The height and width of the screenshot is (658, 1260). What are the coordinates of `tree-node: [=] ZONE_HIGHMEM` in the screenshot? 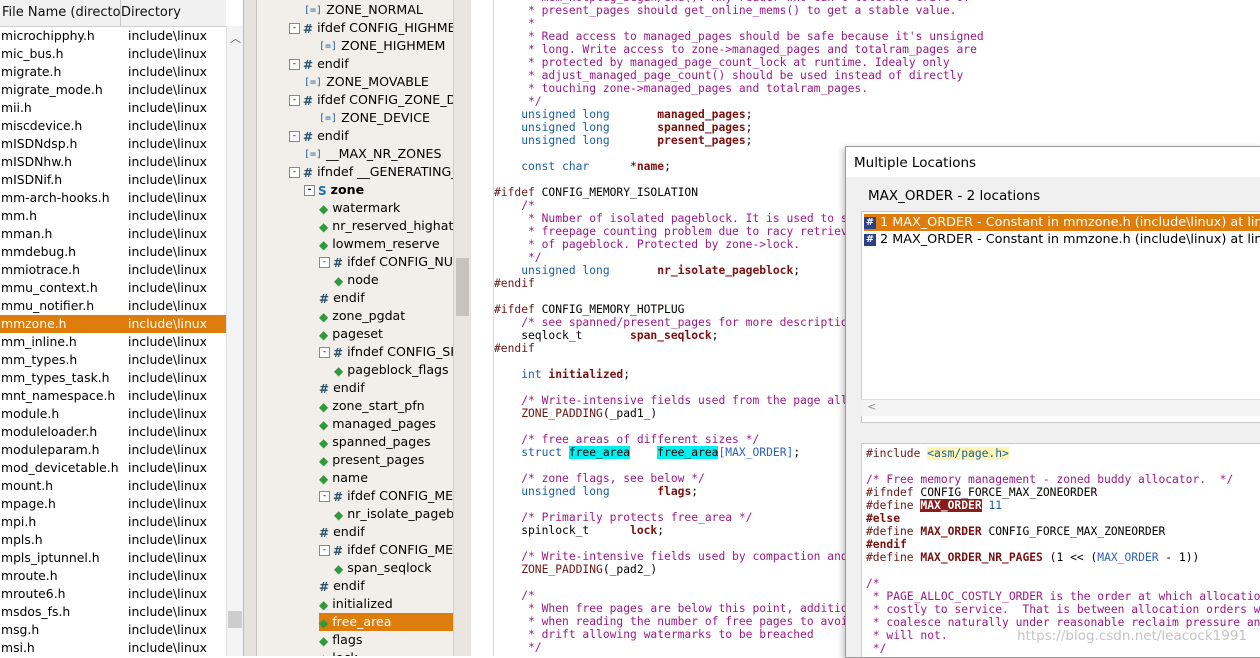 It's located at (382, 46).